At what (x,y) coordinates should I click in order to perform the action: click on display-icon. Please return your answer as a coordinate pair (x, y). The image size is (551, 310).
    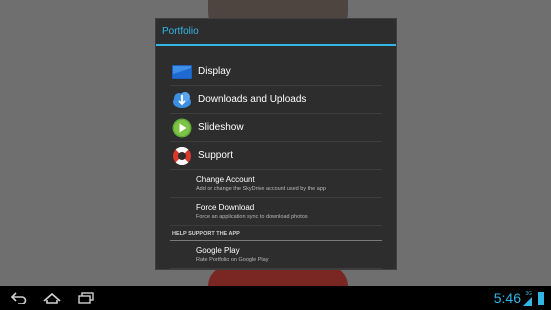
    Looking at the image, I should click on (182, 71).